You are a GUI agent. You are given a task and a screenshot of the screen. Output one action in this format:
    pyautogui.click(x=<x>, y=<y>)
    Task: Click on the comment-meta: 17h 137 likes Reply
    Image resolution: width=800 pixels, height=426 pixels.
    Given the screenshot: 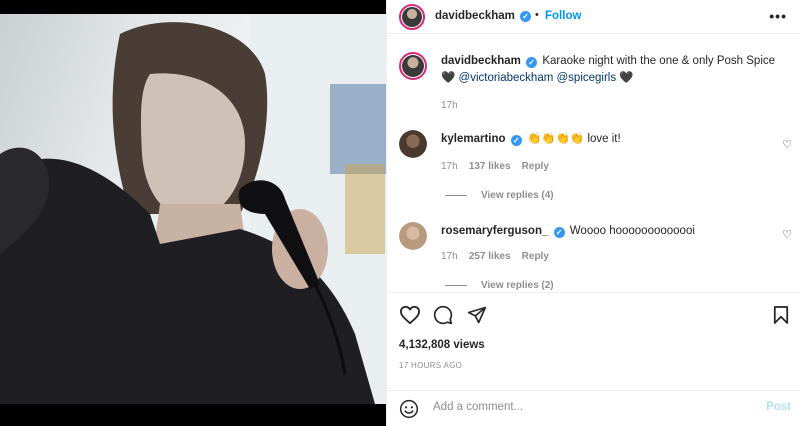 What is the action you would take?
    pyautogui.click(x=495, y=166)
    